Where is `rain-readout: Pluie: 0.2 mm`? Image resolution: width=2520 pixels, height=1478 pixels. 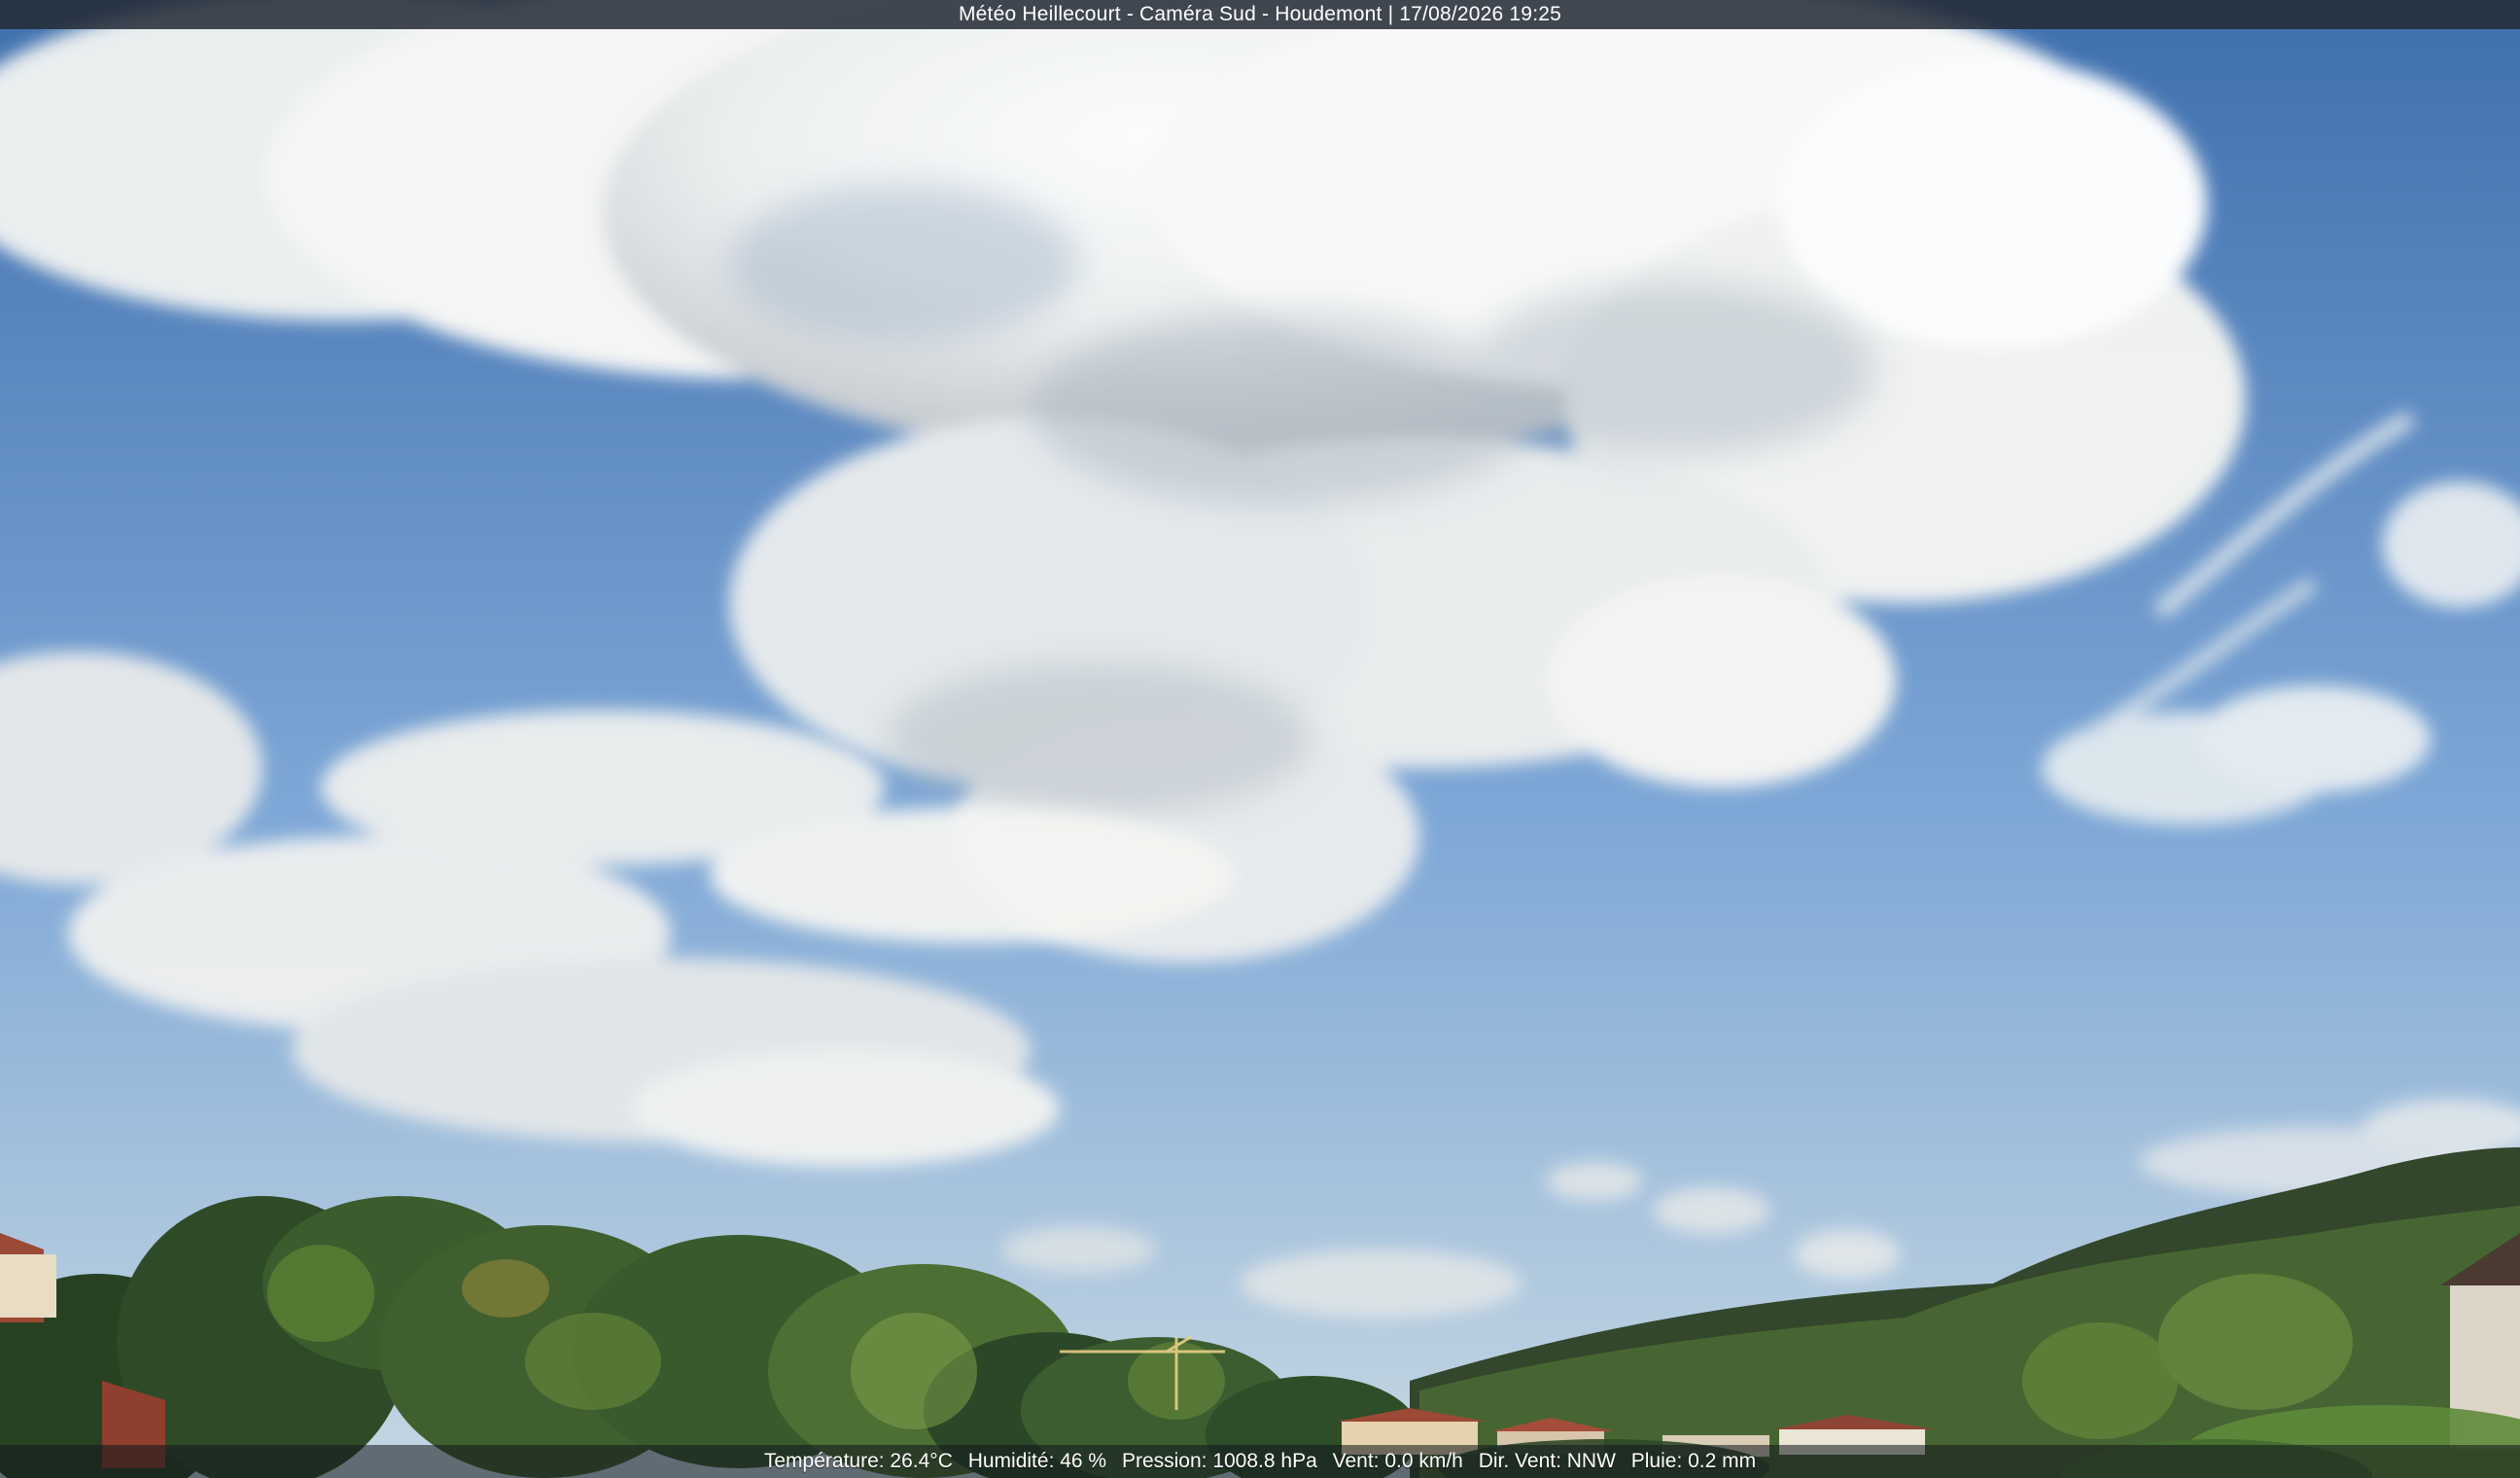 rain-readout: Pluie: 0.2 mm is located at coordinates (1693, 1461).